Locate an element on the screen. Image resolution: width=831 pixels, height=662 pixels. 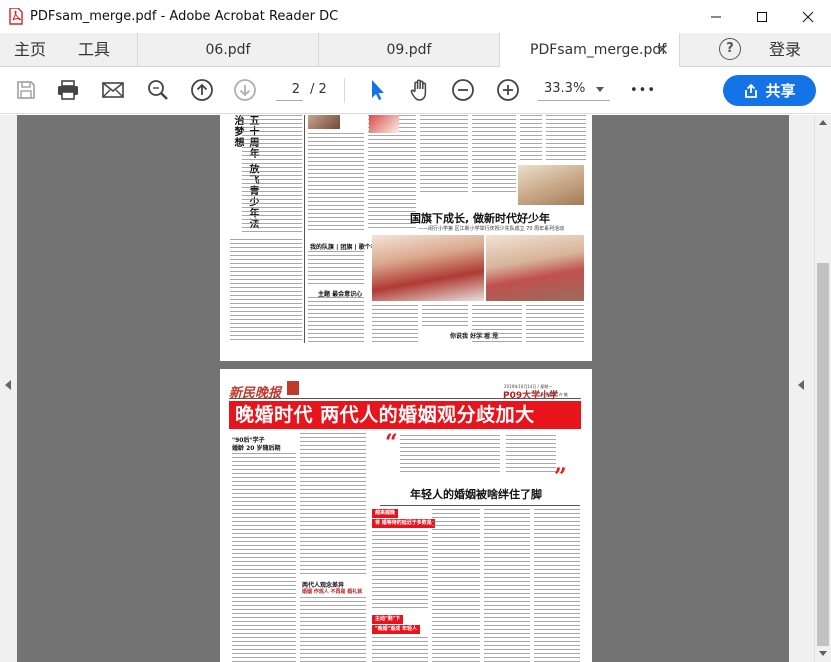
tab-label: 06.pdf is located at coordinates (228, 50).